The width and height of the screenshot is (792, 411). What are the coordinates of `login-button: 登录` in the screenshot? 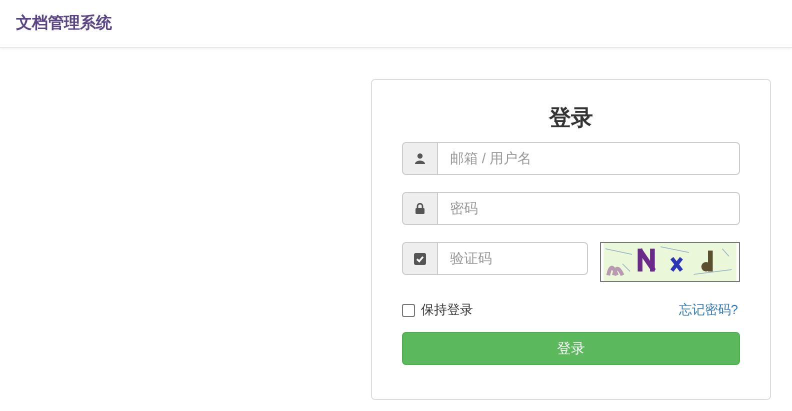 It's located at (571, 348).